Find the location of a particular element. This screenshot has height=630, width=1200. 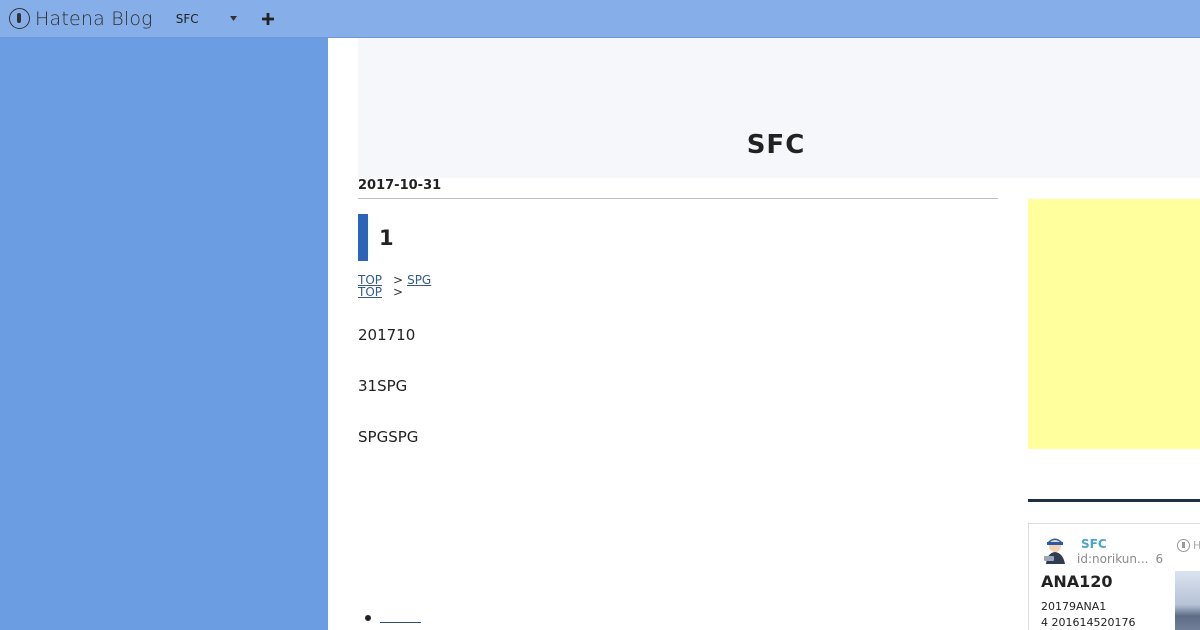

title-accent-bar is located at coordinates (363, 237).